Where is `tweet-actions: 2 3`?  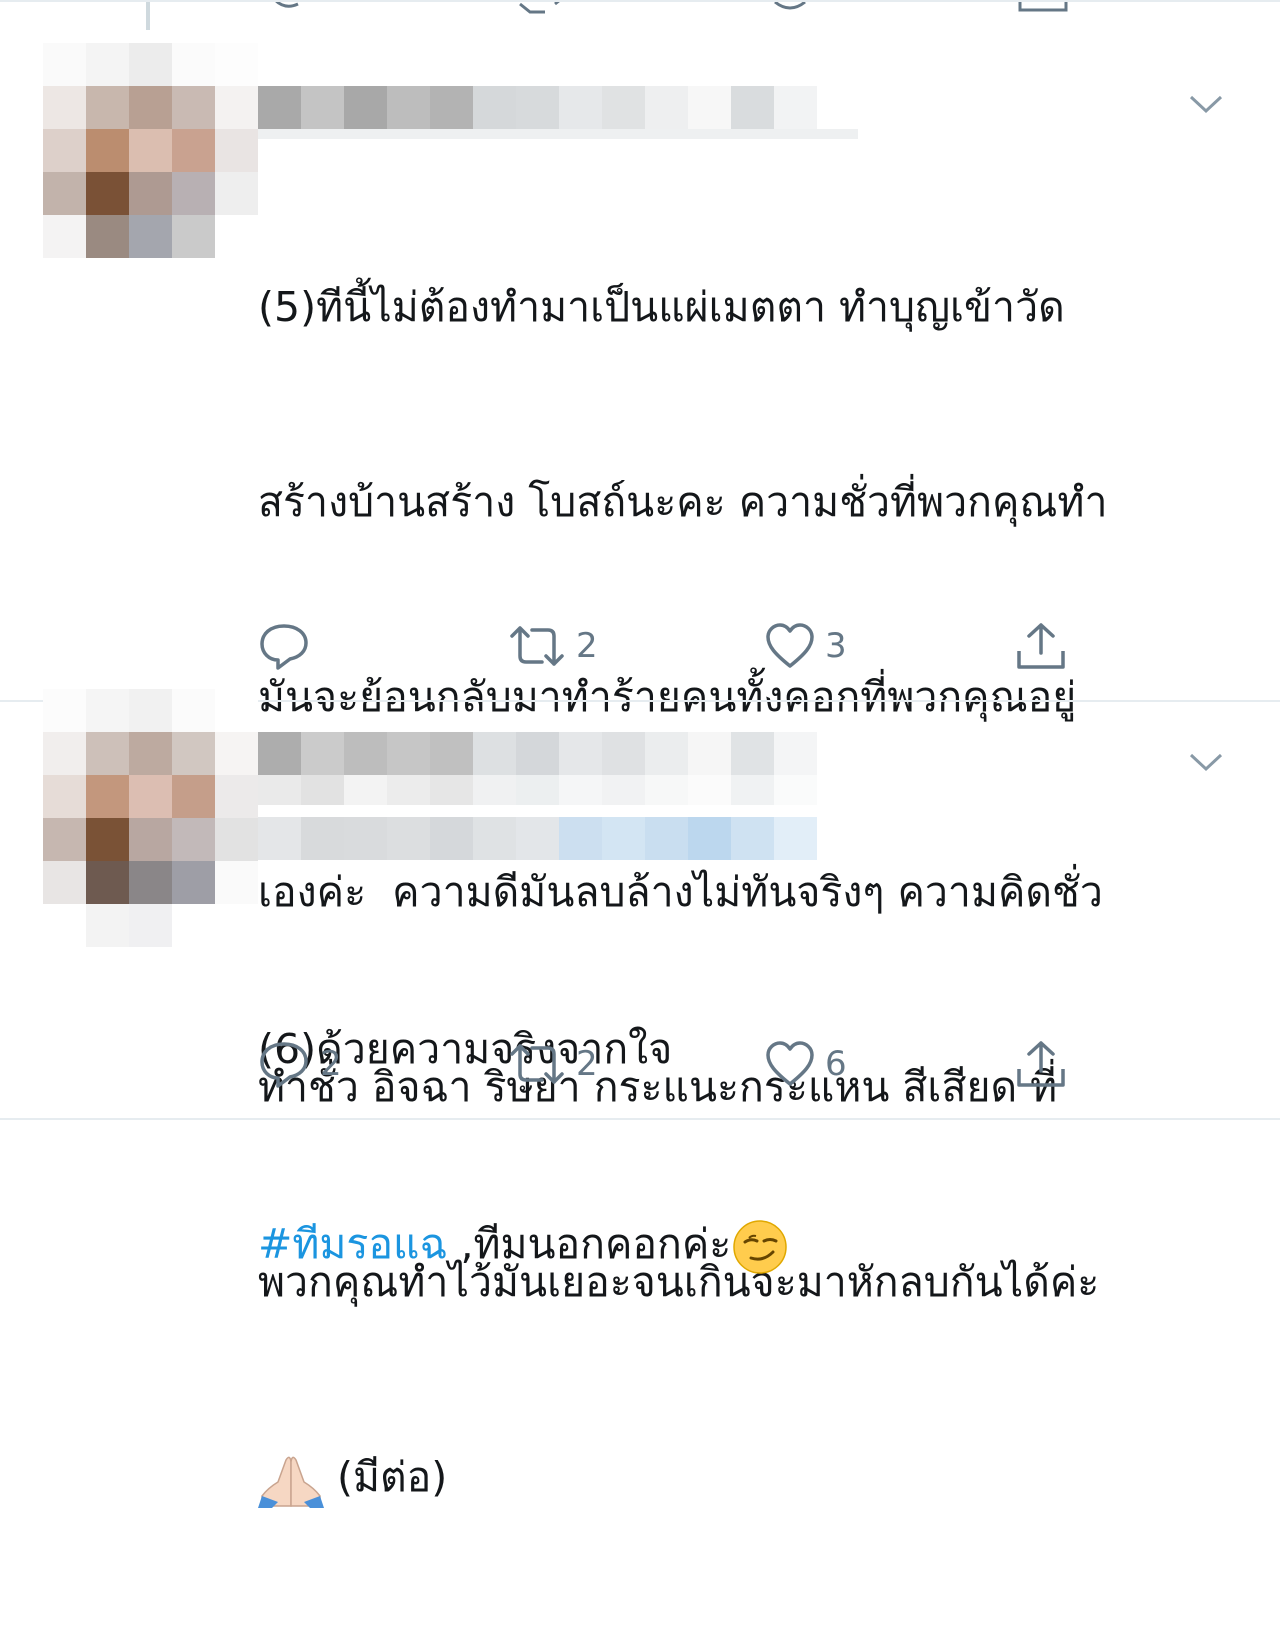 tweet-actions: 2 3 is located at coordinates (688, 646).